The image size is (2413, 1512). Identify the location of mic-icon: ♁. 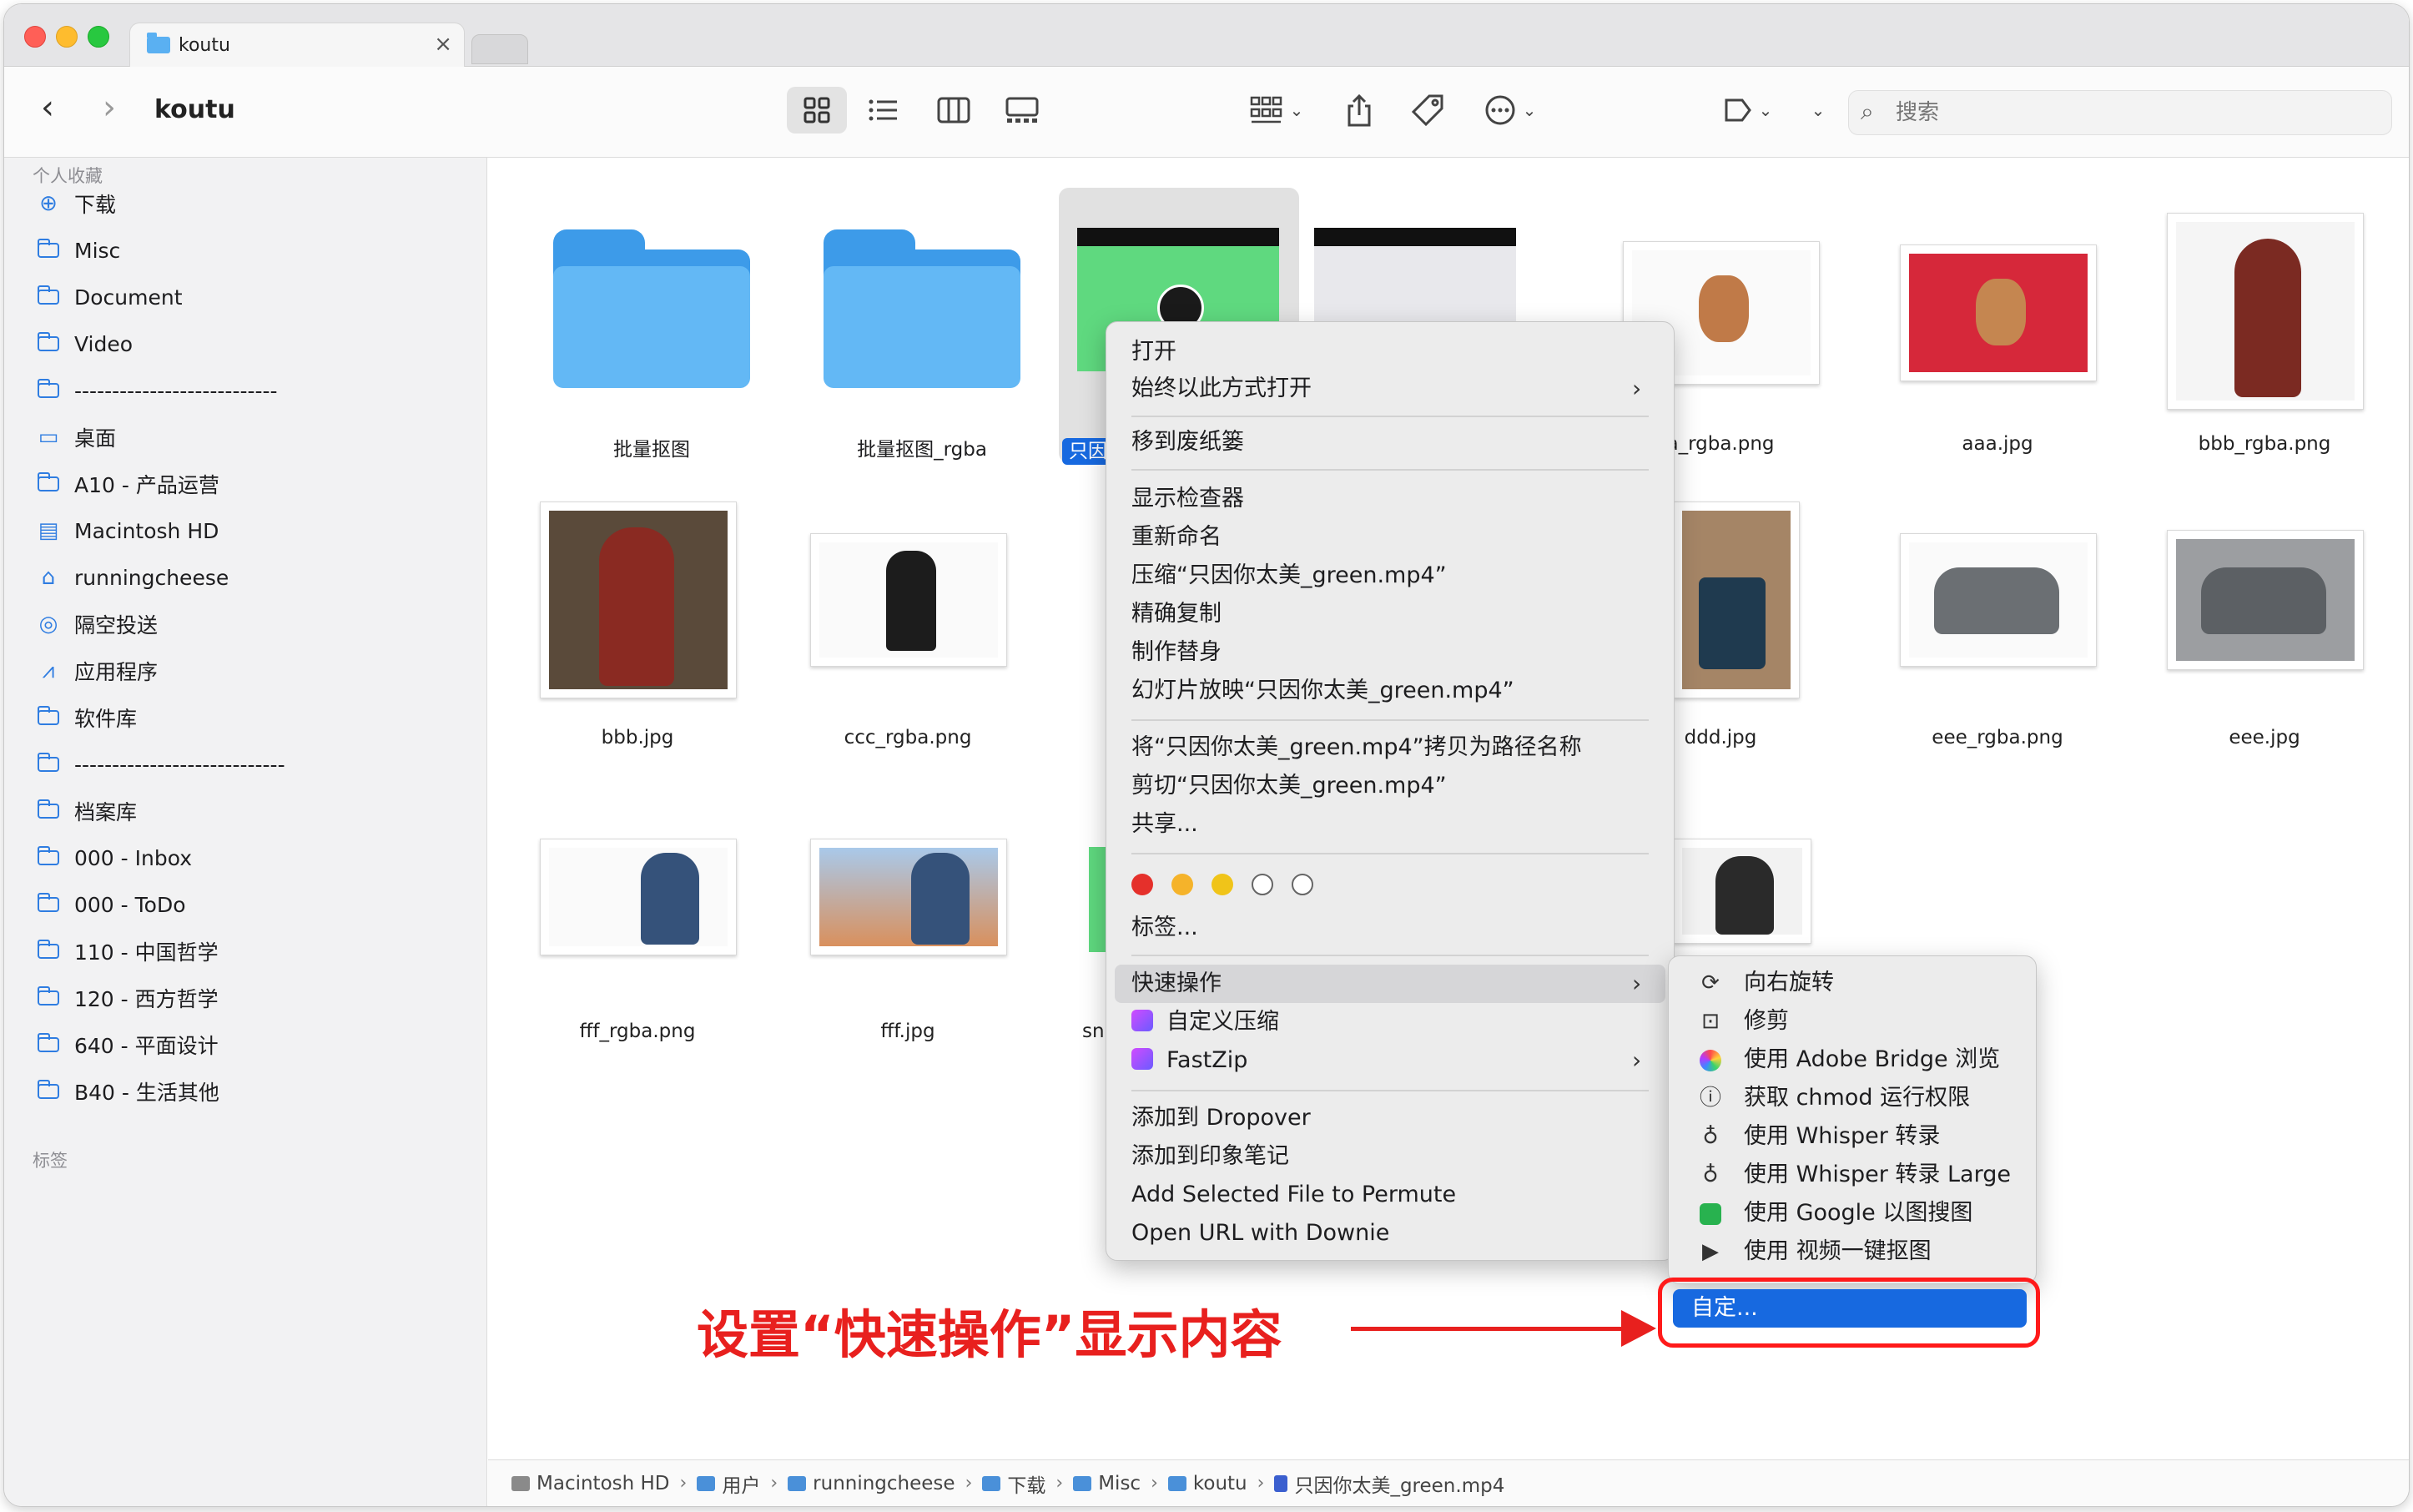
(1710, 1174).